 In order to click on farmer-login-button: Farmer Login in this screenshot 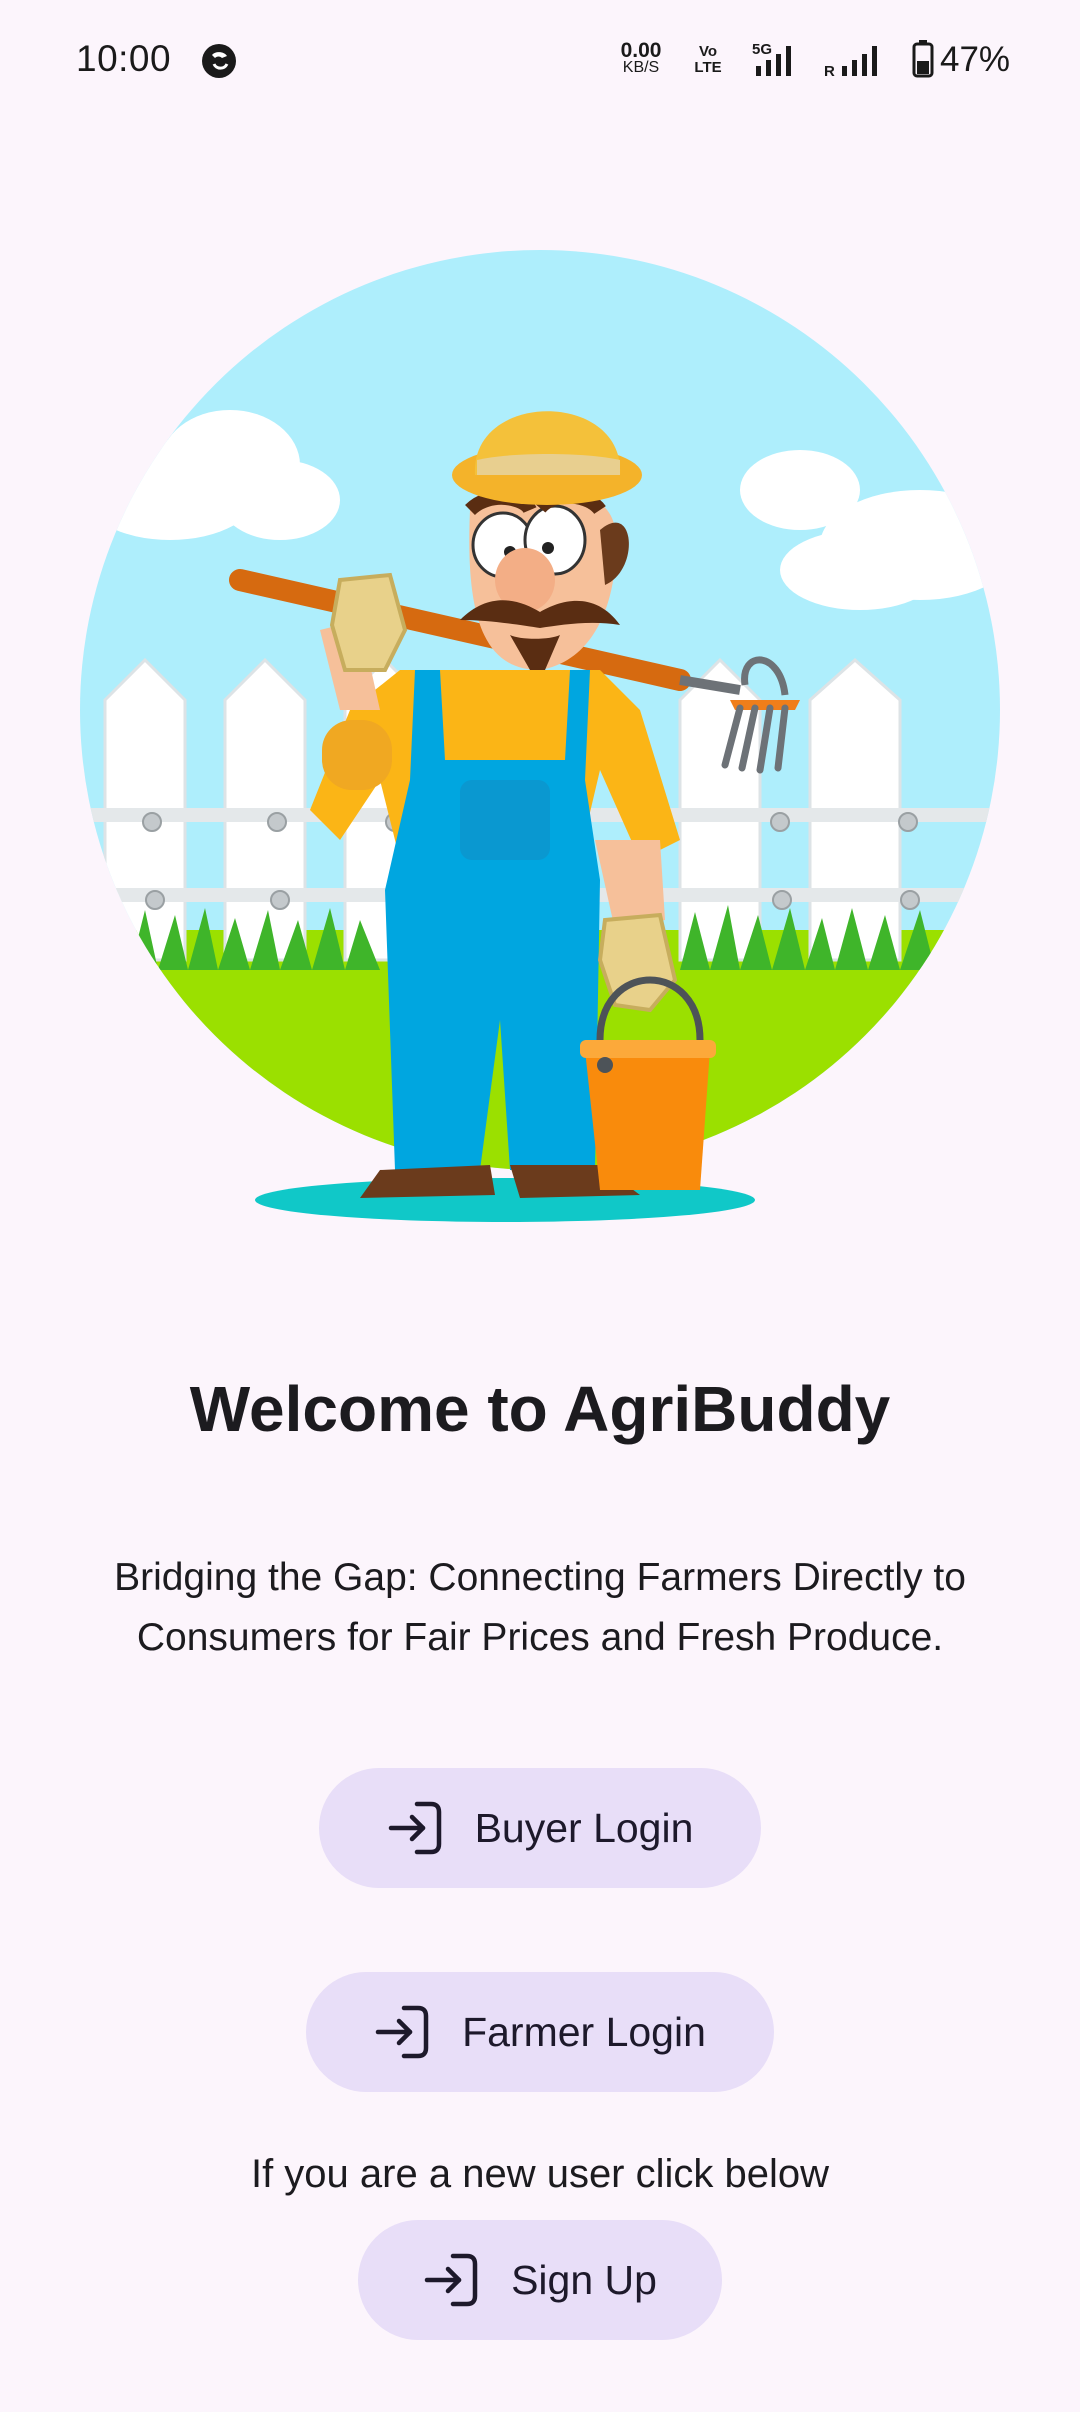, I will do `click(540, 2032)`.